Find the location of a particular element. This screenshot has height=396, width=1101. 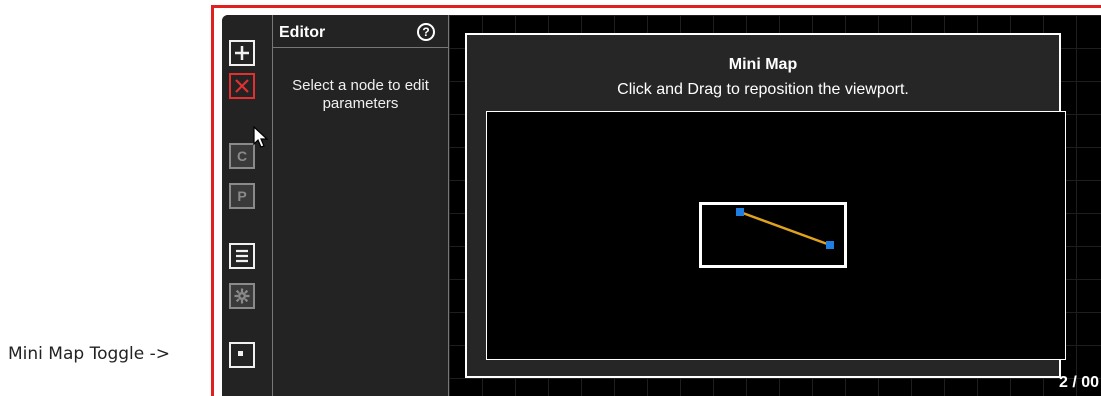

add-button is located at coordinates (242, 53).